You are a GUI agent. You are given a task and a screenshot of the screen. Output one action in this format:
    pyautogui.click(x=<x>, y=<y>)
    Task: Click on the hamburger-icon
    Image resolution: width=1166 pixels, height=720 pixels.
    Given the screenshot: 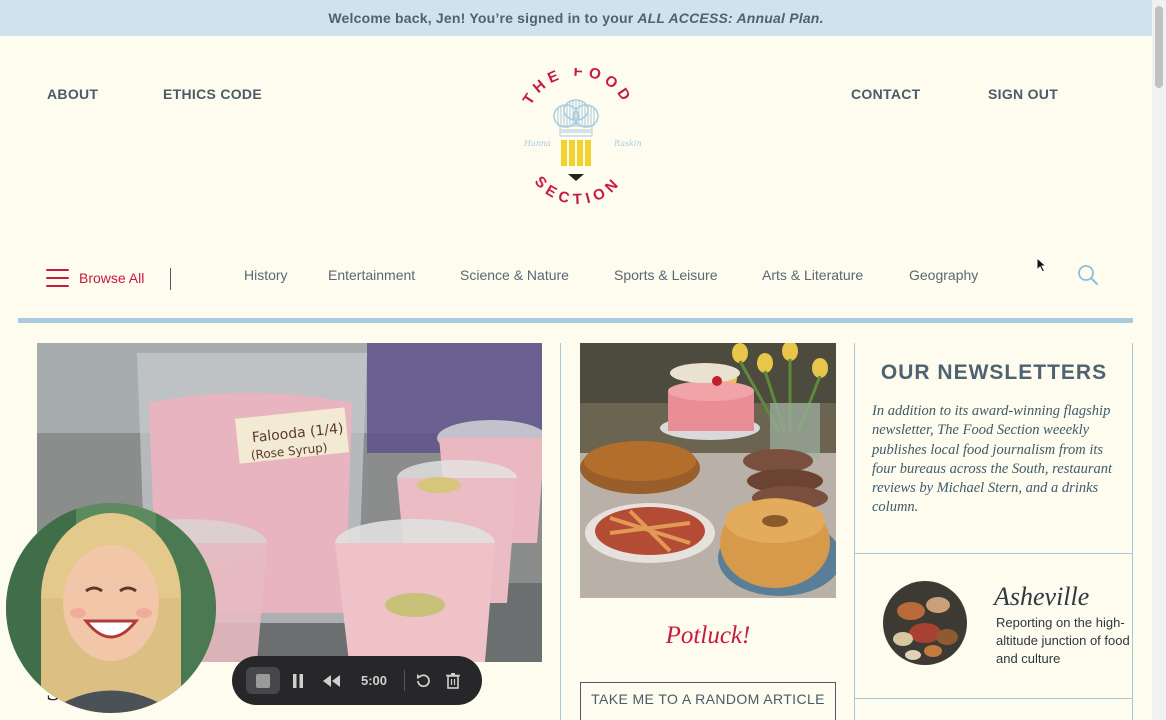 What is the action you would take?
    pyautogui.click(x=57, y=278)
    